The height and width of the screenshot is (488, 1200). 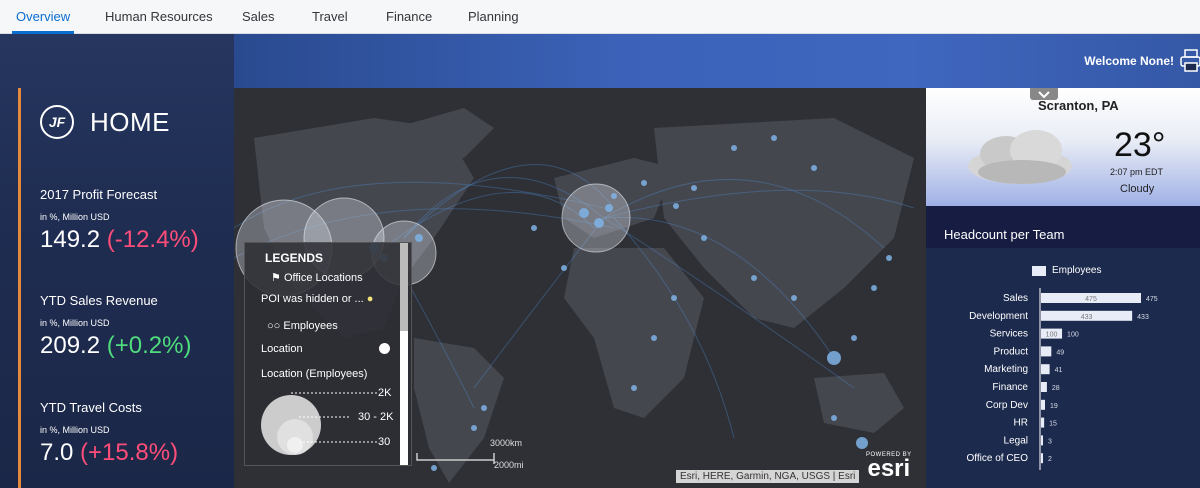 What do you see at coordinates (1004, 234) in the screenshot?
I see `headcount-title: Headcount per Team` at bounding box center [1004, 234].